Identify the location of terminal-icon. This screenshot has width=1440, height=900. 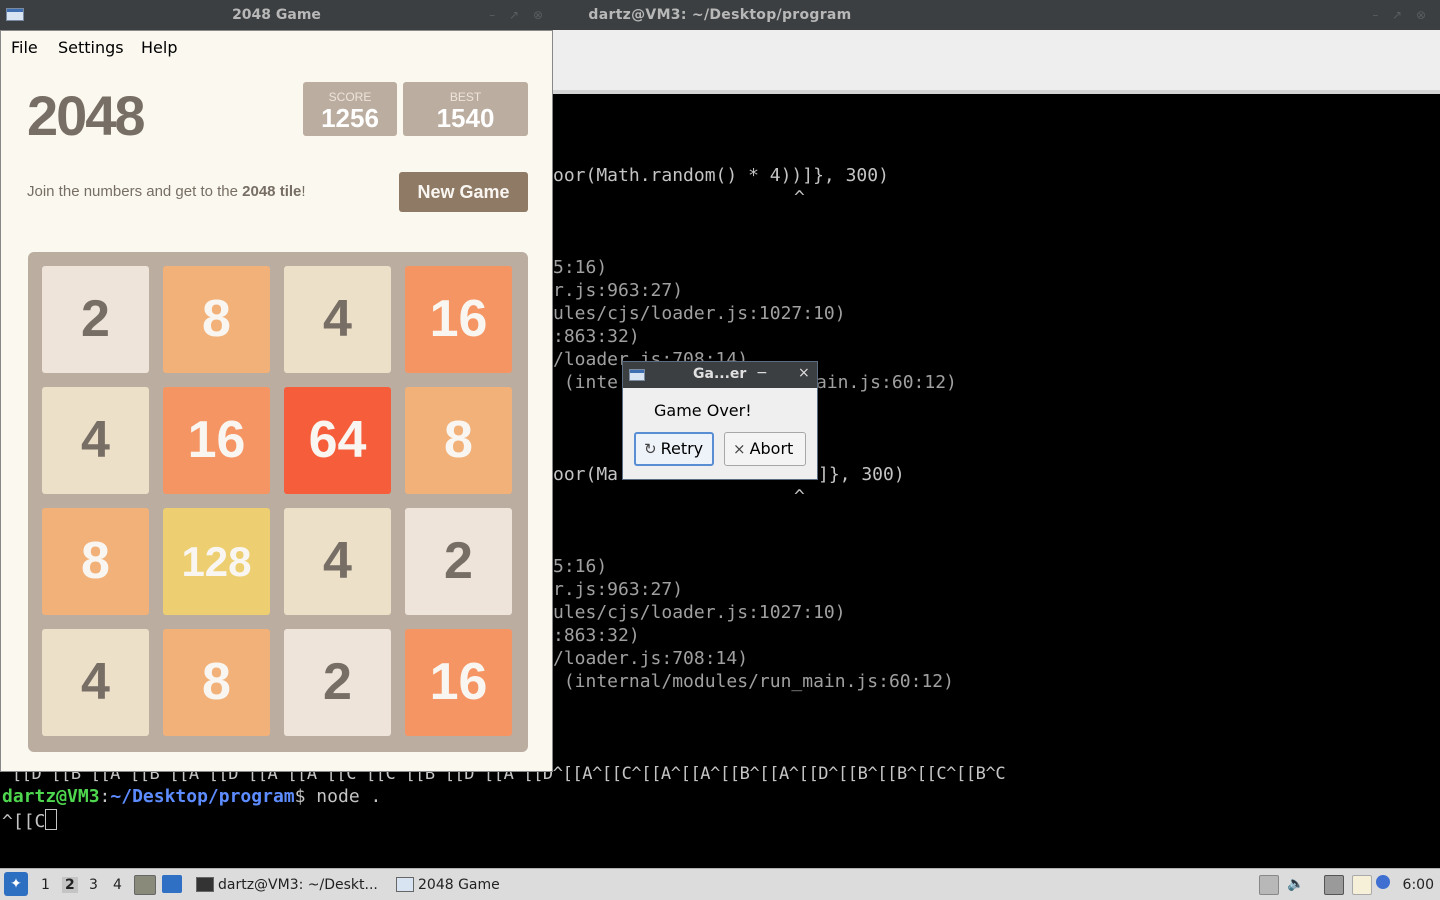
(205, 884).